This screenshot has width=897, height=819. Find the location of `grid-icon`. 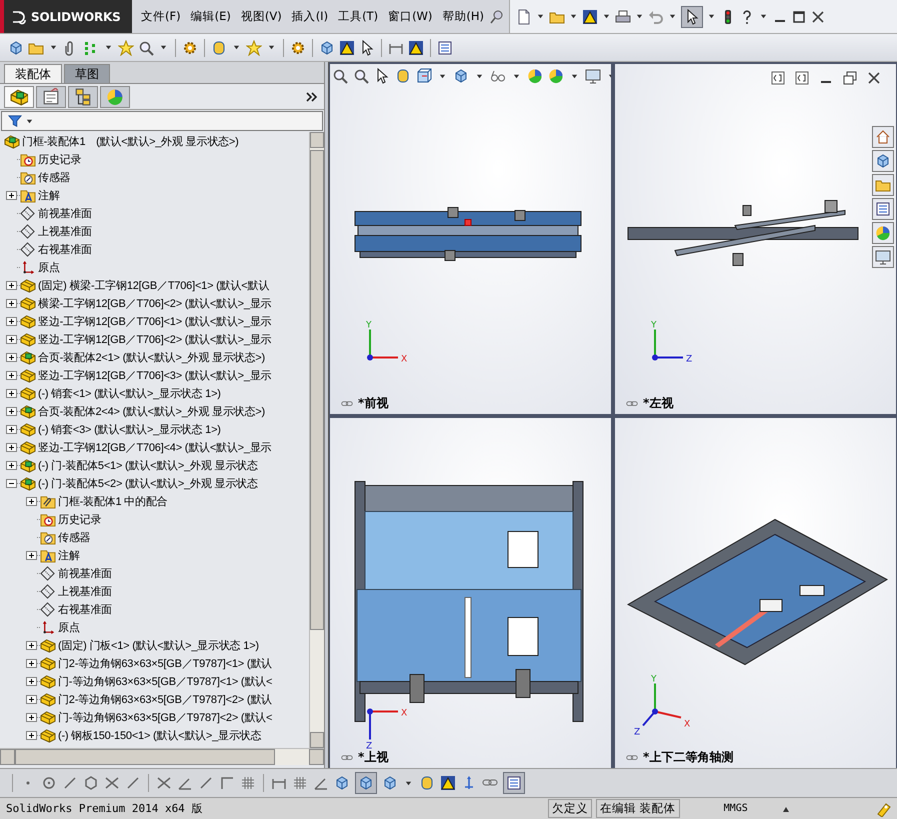

grid-icon is located at coordinates (300, 783).